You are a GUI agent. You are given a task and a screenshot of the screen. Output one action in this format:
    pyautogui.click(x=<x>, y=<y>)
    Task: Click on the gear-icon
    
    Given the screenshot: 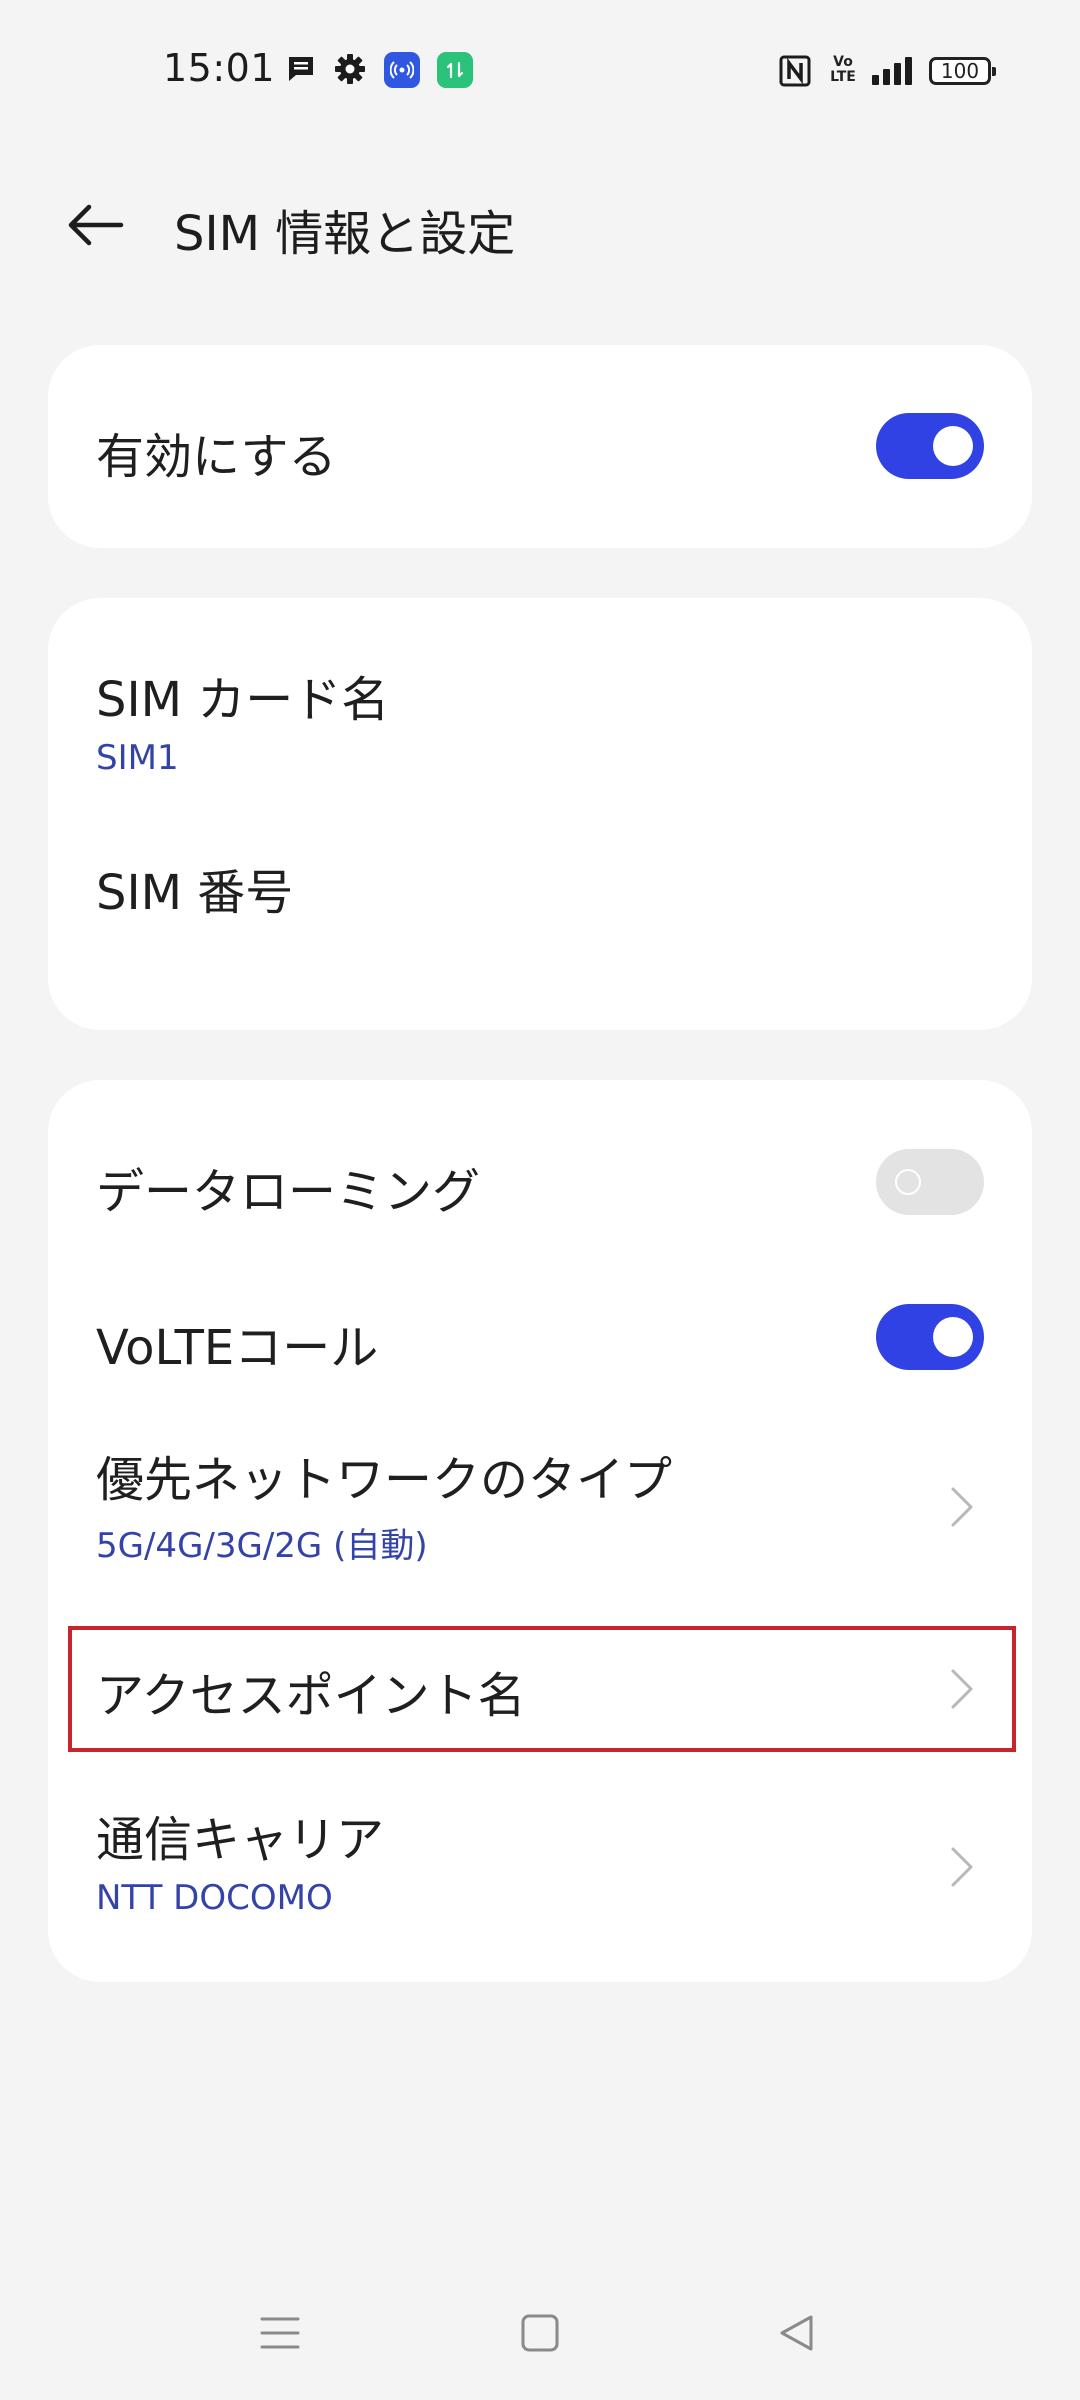 What is the action you would take?
    pyautogui.click(x=350, y=69)
    